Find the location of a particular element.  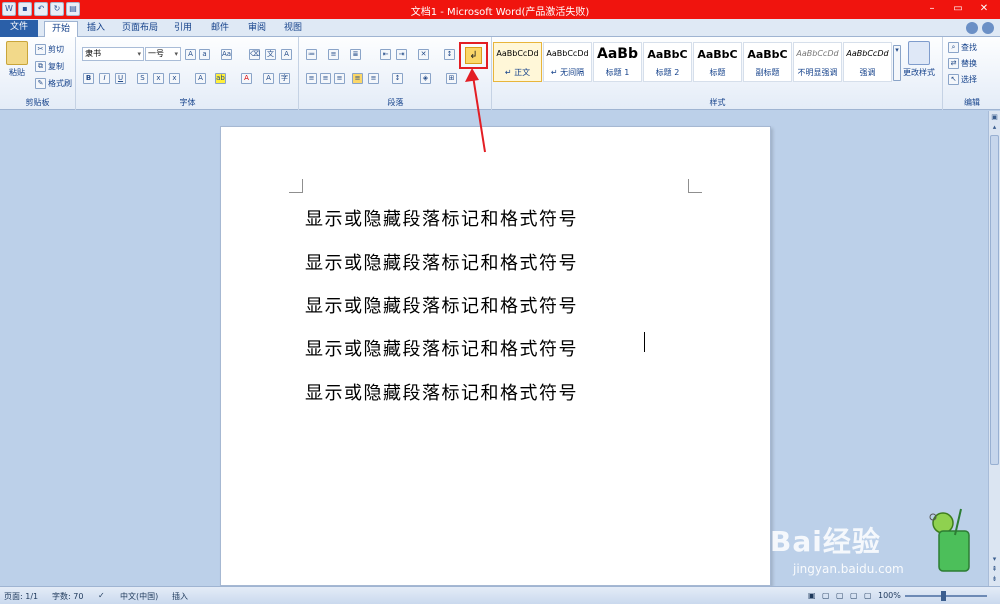

cut-button: ✂ 剪切 is located at coordinates (49, 49).